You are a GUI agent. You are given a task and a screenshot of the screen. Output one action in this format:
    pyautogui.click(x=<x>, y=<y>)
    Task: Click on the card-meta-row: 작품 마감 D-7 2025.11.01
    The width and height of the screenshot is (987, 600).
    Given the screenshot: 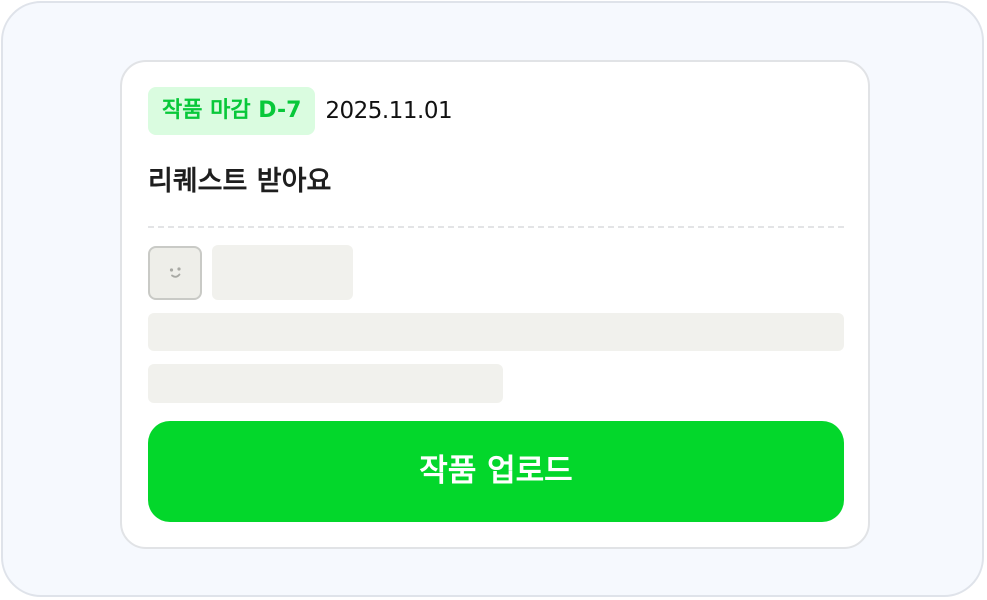 What is the action you would take?
    pyautogui.click(x=300, y=111)
    